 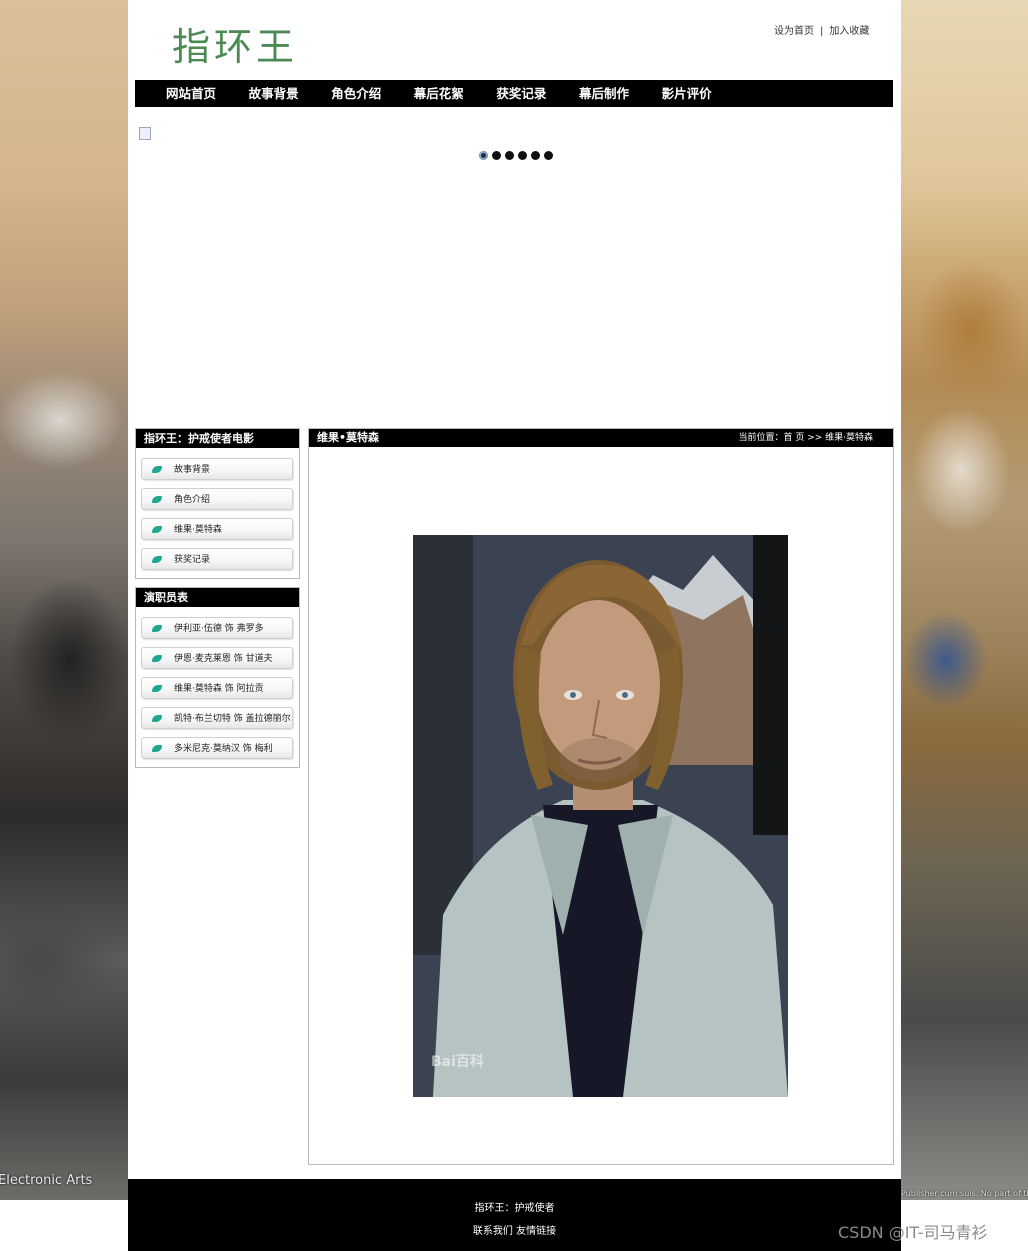 I want to click on cast-item: 凯特·布兰切特 饰 盖拉德丽尔, so click(x=217, y=718).